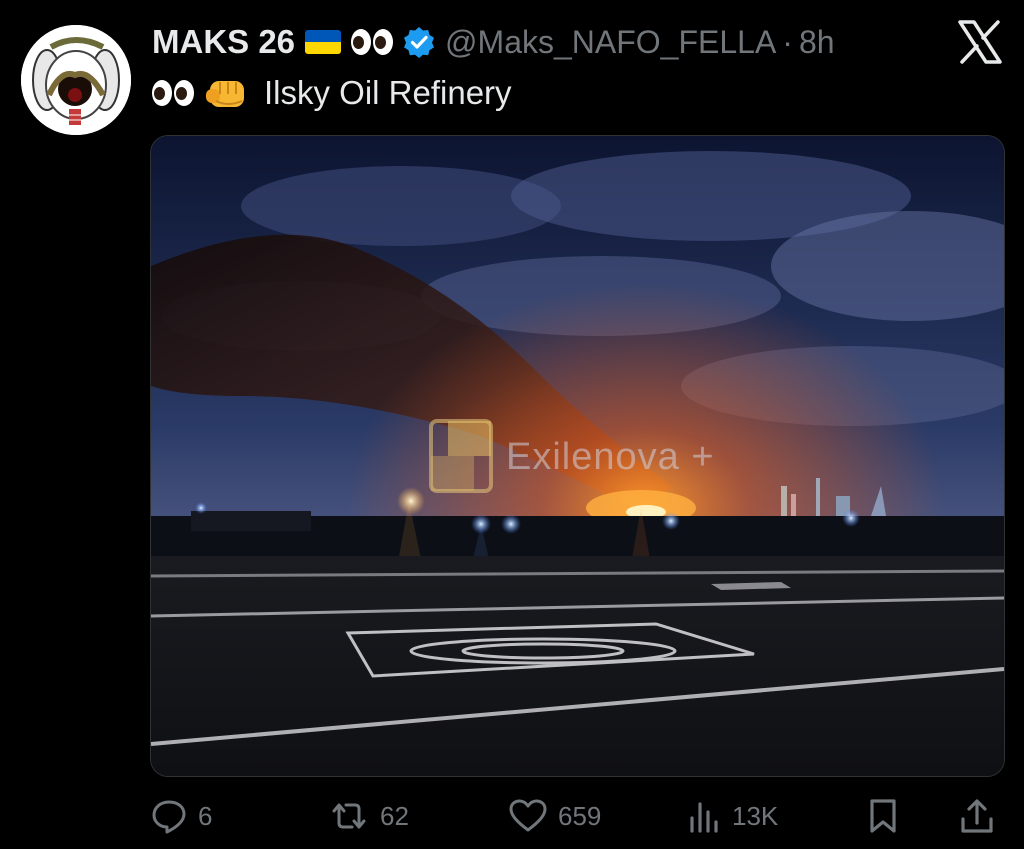 Image resolution: width=1024 pixels, height=849 pixels. Describe the element at coordinates (528, 815) in the screenshot. I see `heart-icon` at that location.